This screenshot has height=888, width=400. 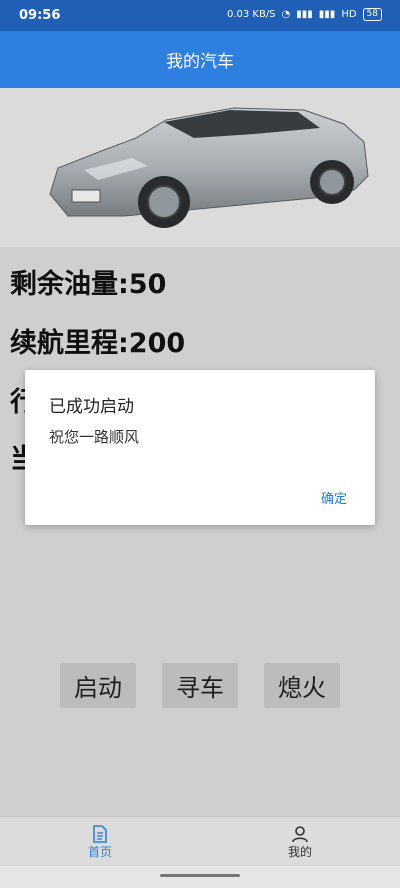 I want to click on bottom-navigation: 首页 我的, so click(x=200, y=841).